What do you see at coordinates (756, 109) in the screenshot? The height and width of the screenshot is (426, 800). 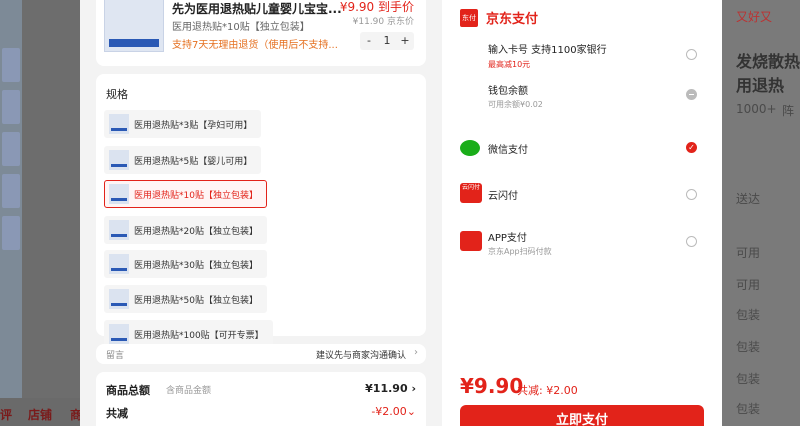 I see `background-text: 1000+` at bounding box center [756, 109].